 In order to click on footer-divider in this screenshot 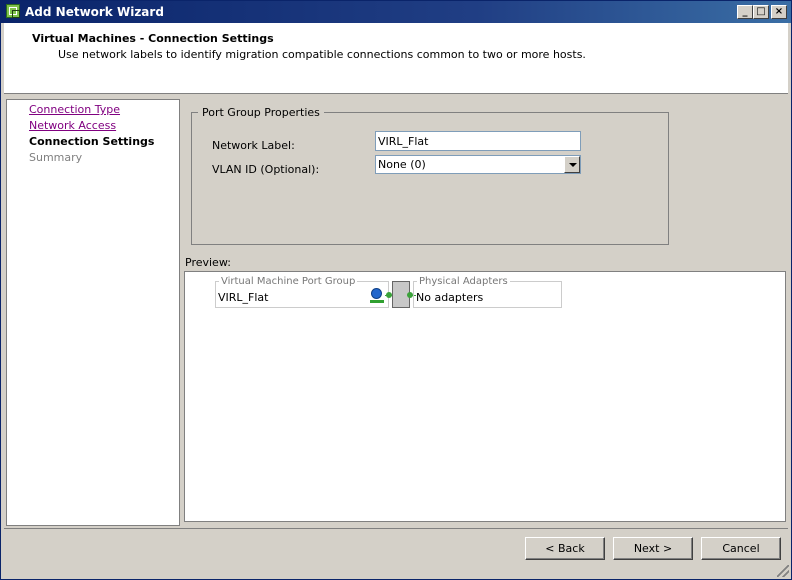, I will do `click(396, 528)`.